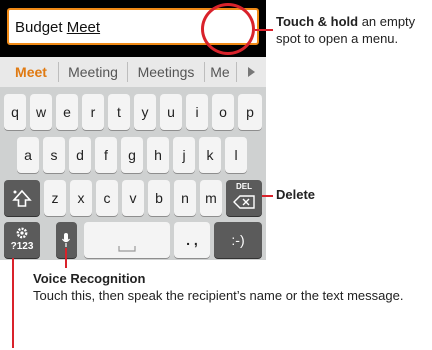  Describe the element at coordinates (264, 30) in the screenshot. I see `touch-hold-callout-line` at that location.